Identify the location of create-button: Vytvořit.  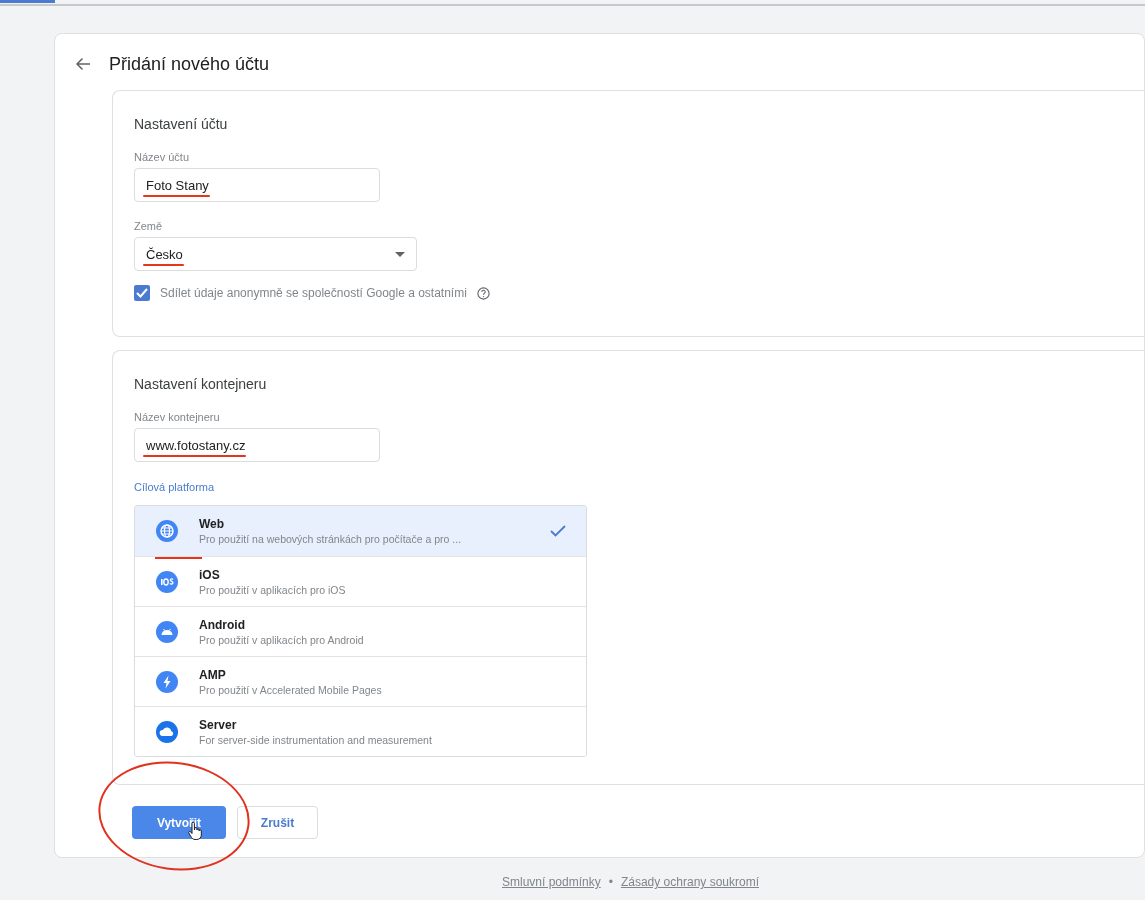
(179, 822).